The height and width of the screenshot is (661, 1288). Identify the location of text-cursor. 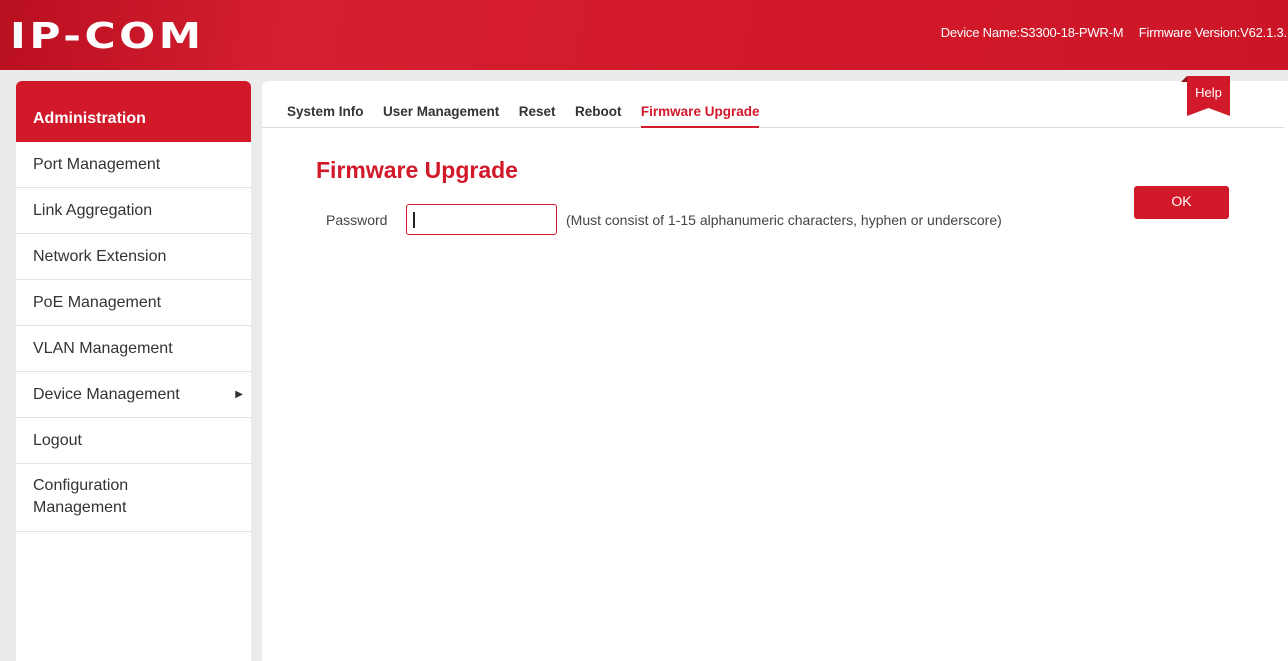
(414, 220).